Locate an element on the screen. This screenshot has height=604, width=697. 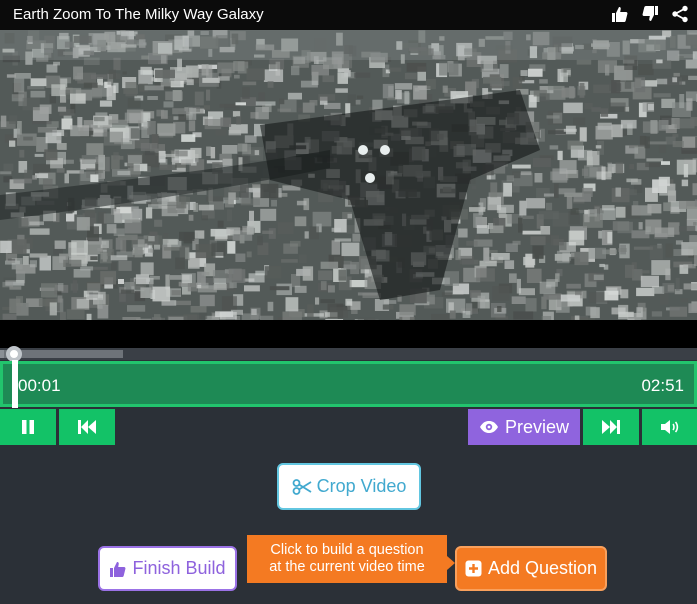
tooltip-line-1: Click to build a question is located at coordinates (347, 550).